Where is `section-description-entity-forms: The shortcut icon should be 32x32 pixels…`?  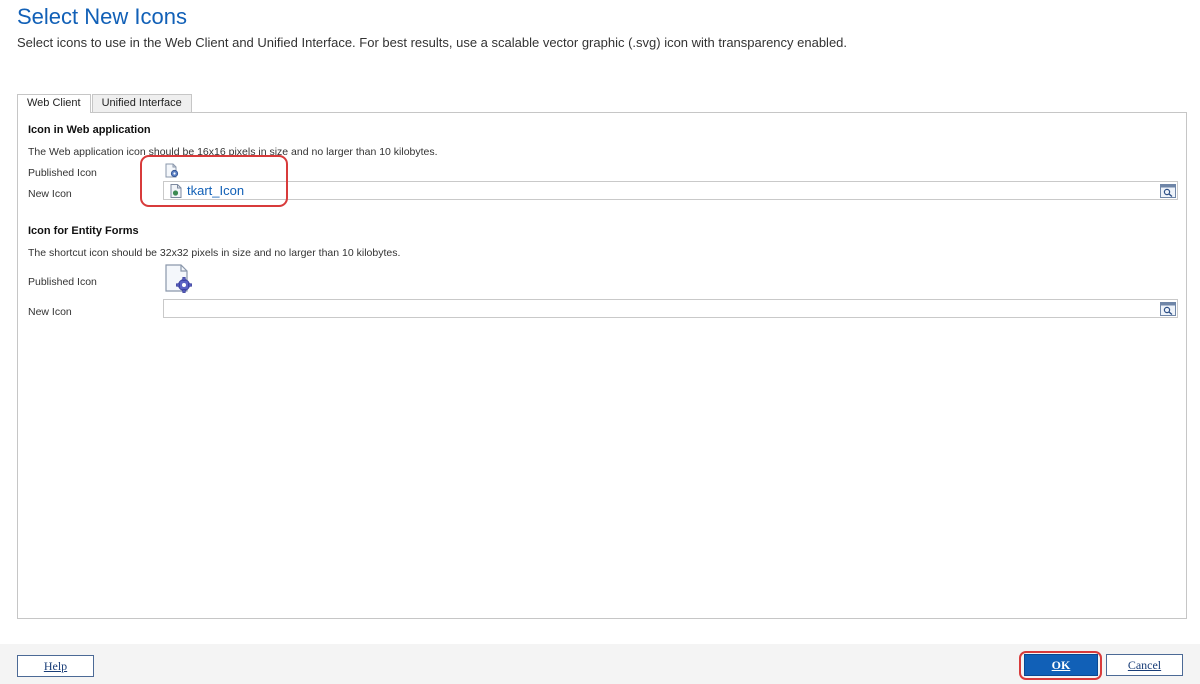
section-description-entity-forms: The shortcut icon should be 32x32 pixels… is located at coordinates (214, 253).